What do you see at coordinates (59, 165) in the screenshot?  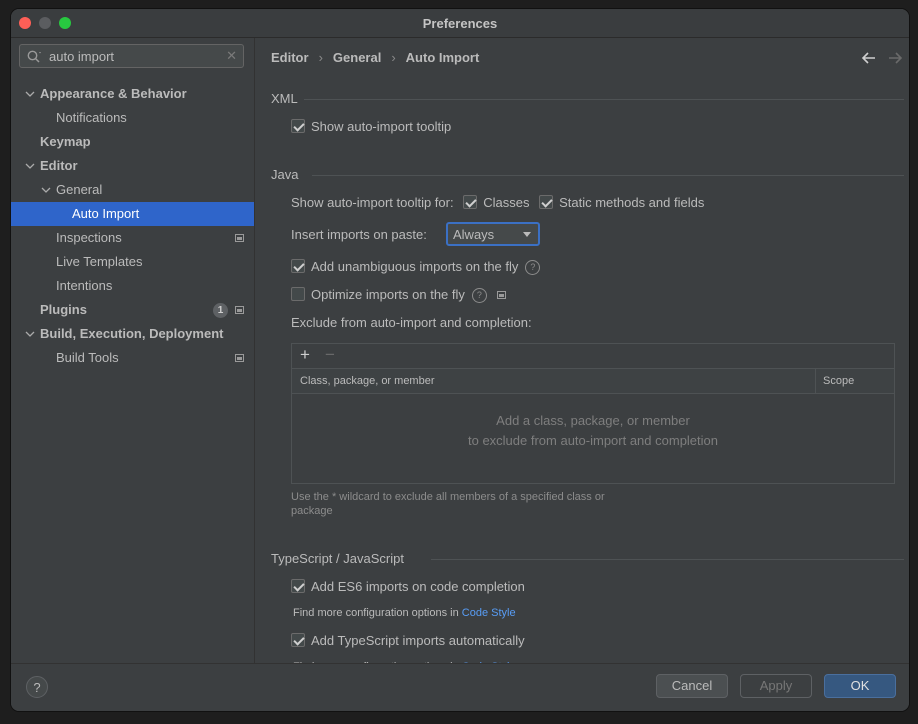 I see `sidebar-item-label: Editor` at bounding box center [59, 165].